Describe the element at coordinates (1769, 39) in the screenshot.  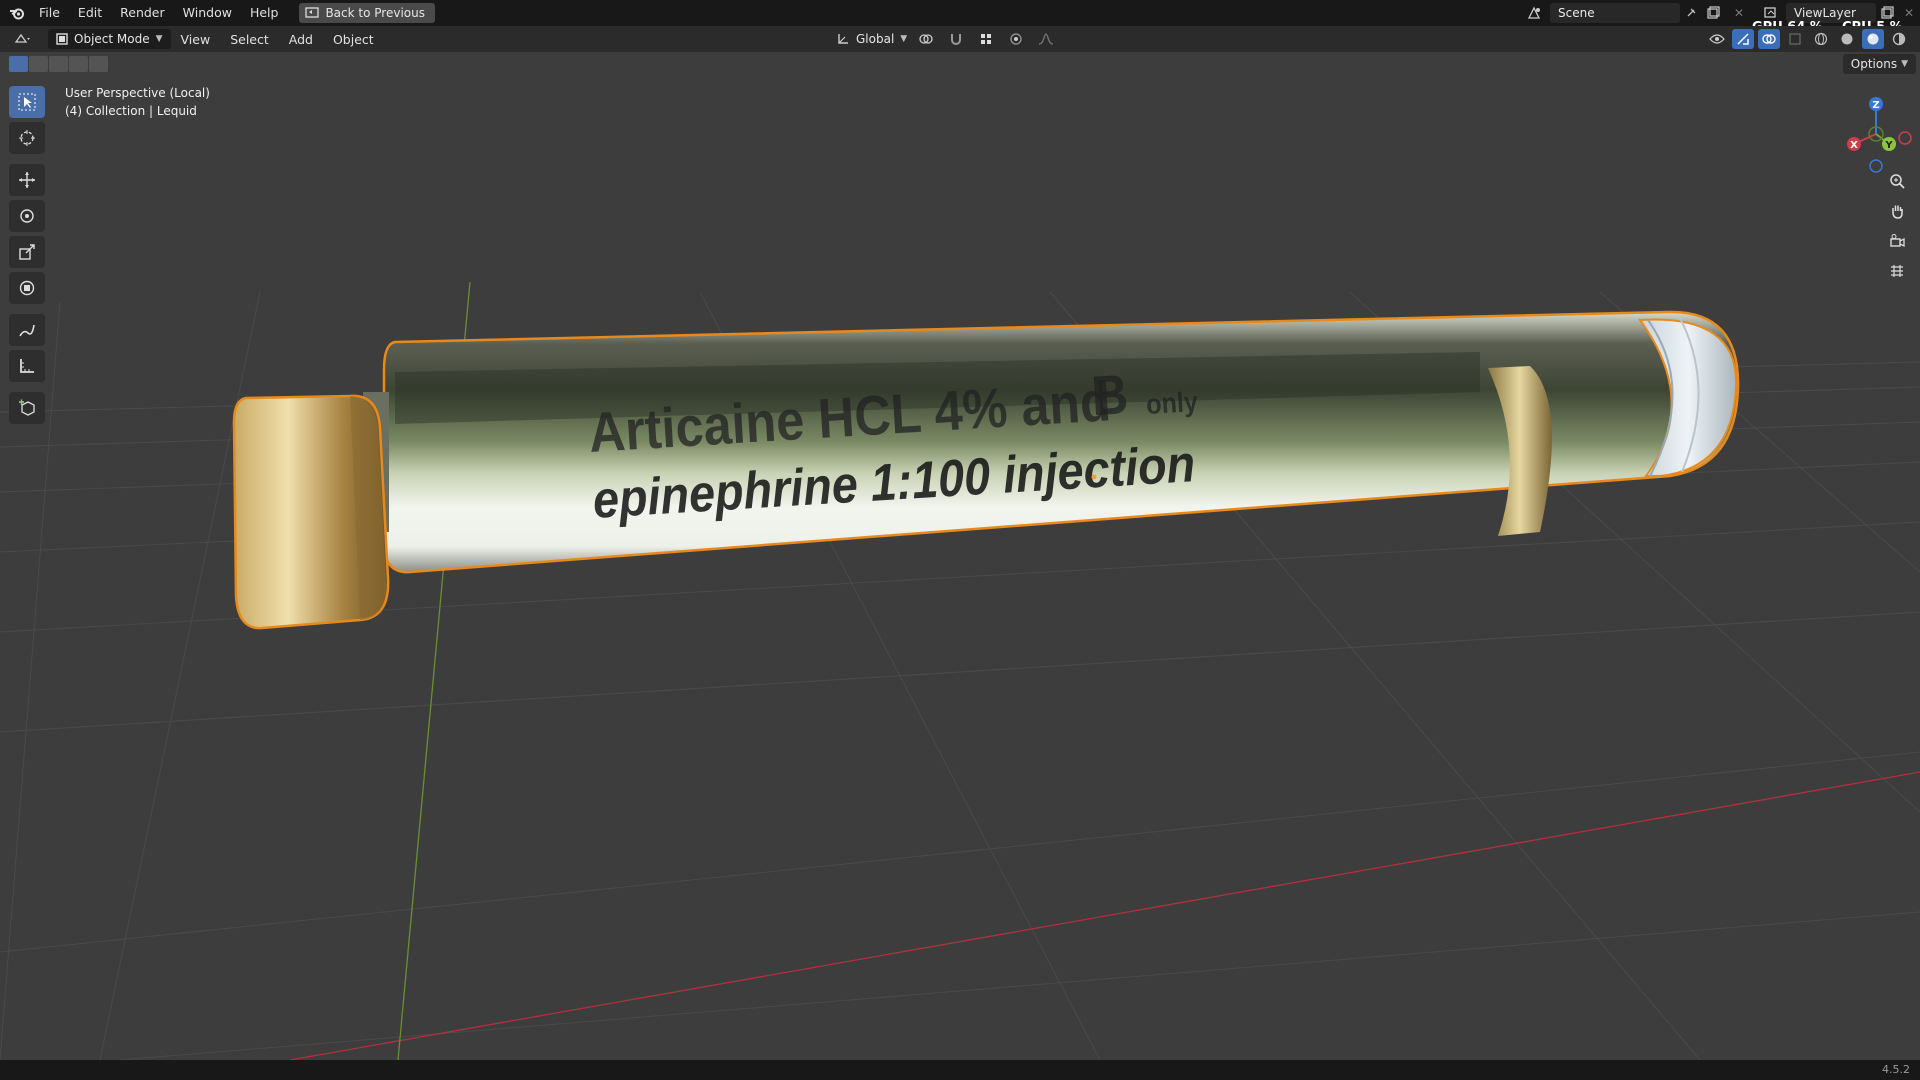
I see `overlays-toggle-icon` at that location.